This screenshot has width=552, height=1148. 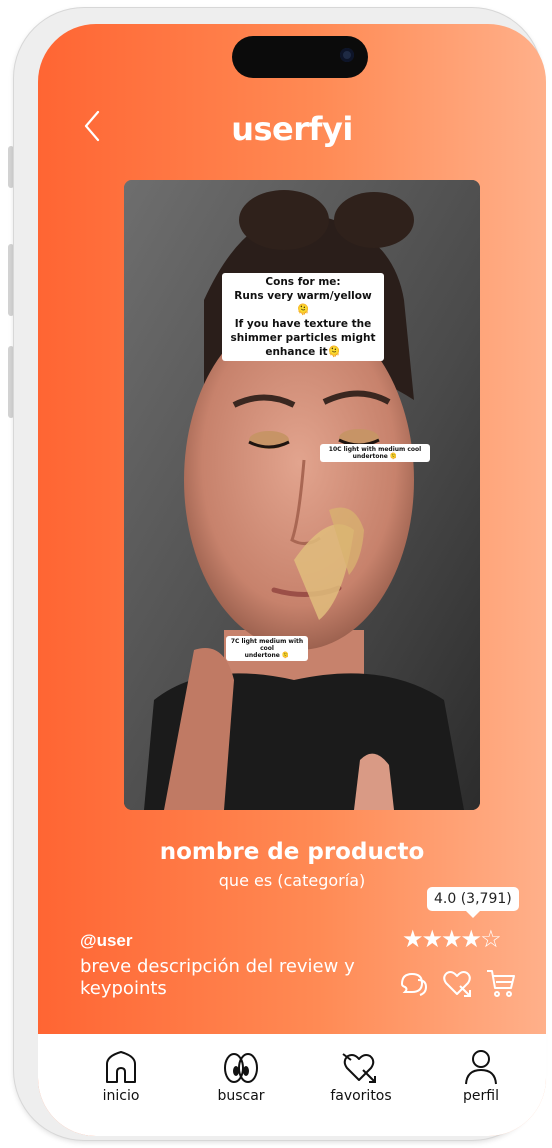 I want to click on person-icon, so click(x=481, y=1067).